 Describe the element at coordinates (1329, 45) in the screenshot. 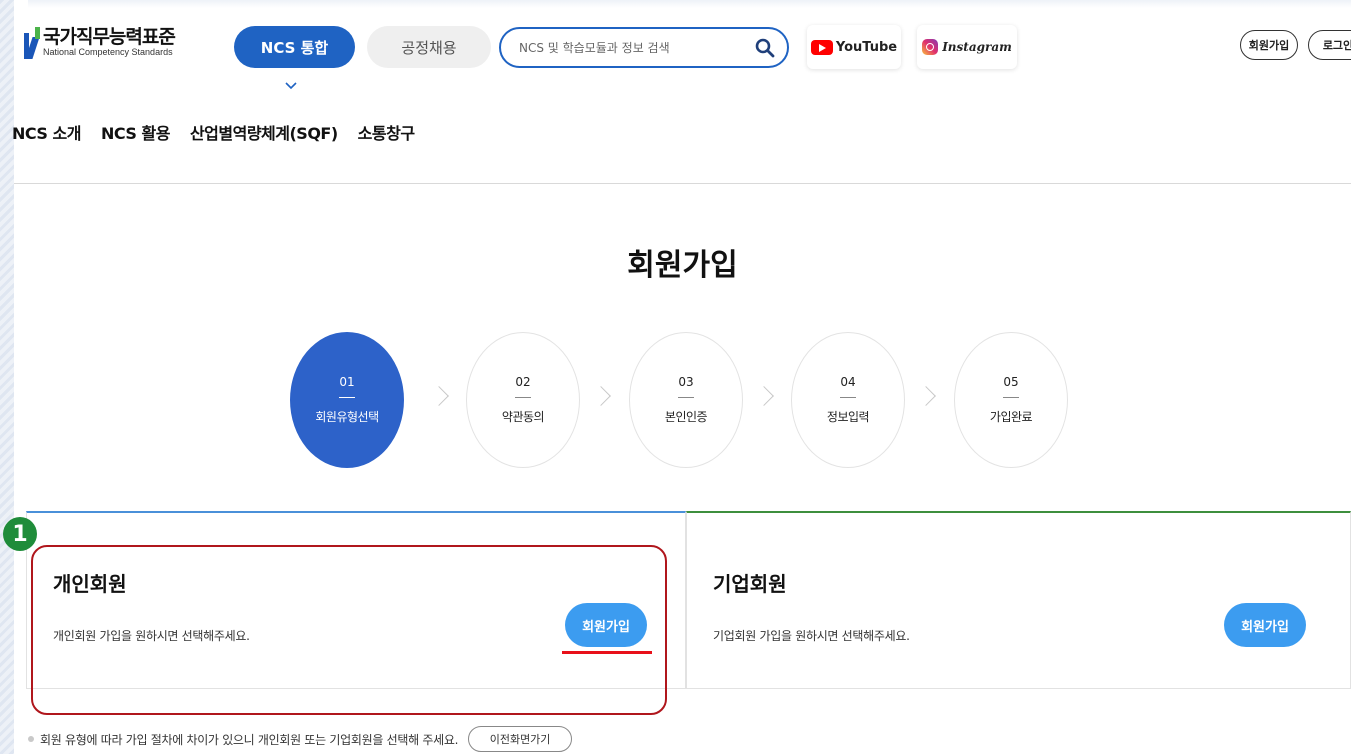

I see `header-login-button: 로그인` at that location.